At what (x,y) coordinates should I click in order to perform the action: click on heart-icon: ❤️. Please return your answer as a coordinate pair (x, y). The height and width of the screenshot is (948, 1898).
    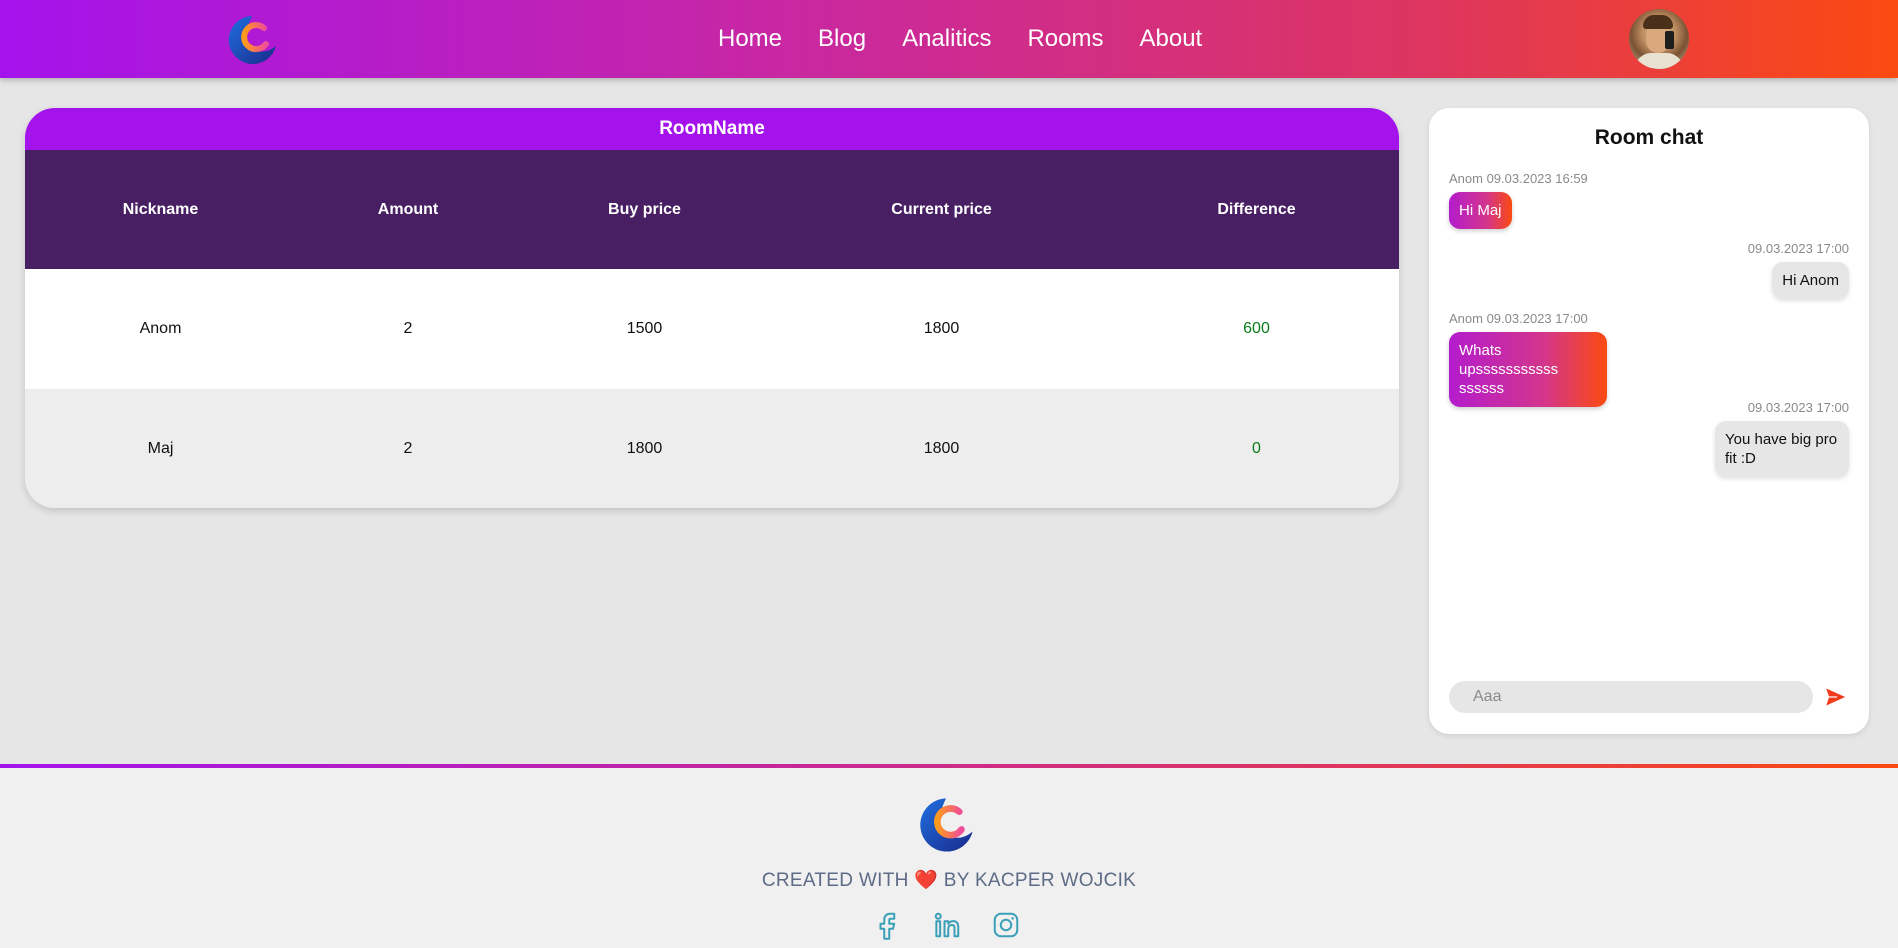
    Looking at the image, I should click on (926, 880).